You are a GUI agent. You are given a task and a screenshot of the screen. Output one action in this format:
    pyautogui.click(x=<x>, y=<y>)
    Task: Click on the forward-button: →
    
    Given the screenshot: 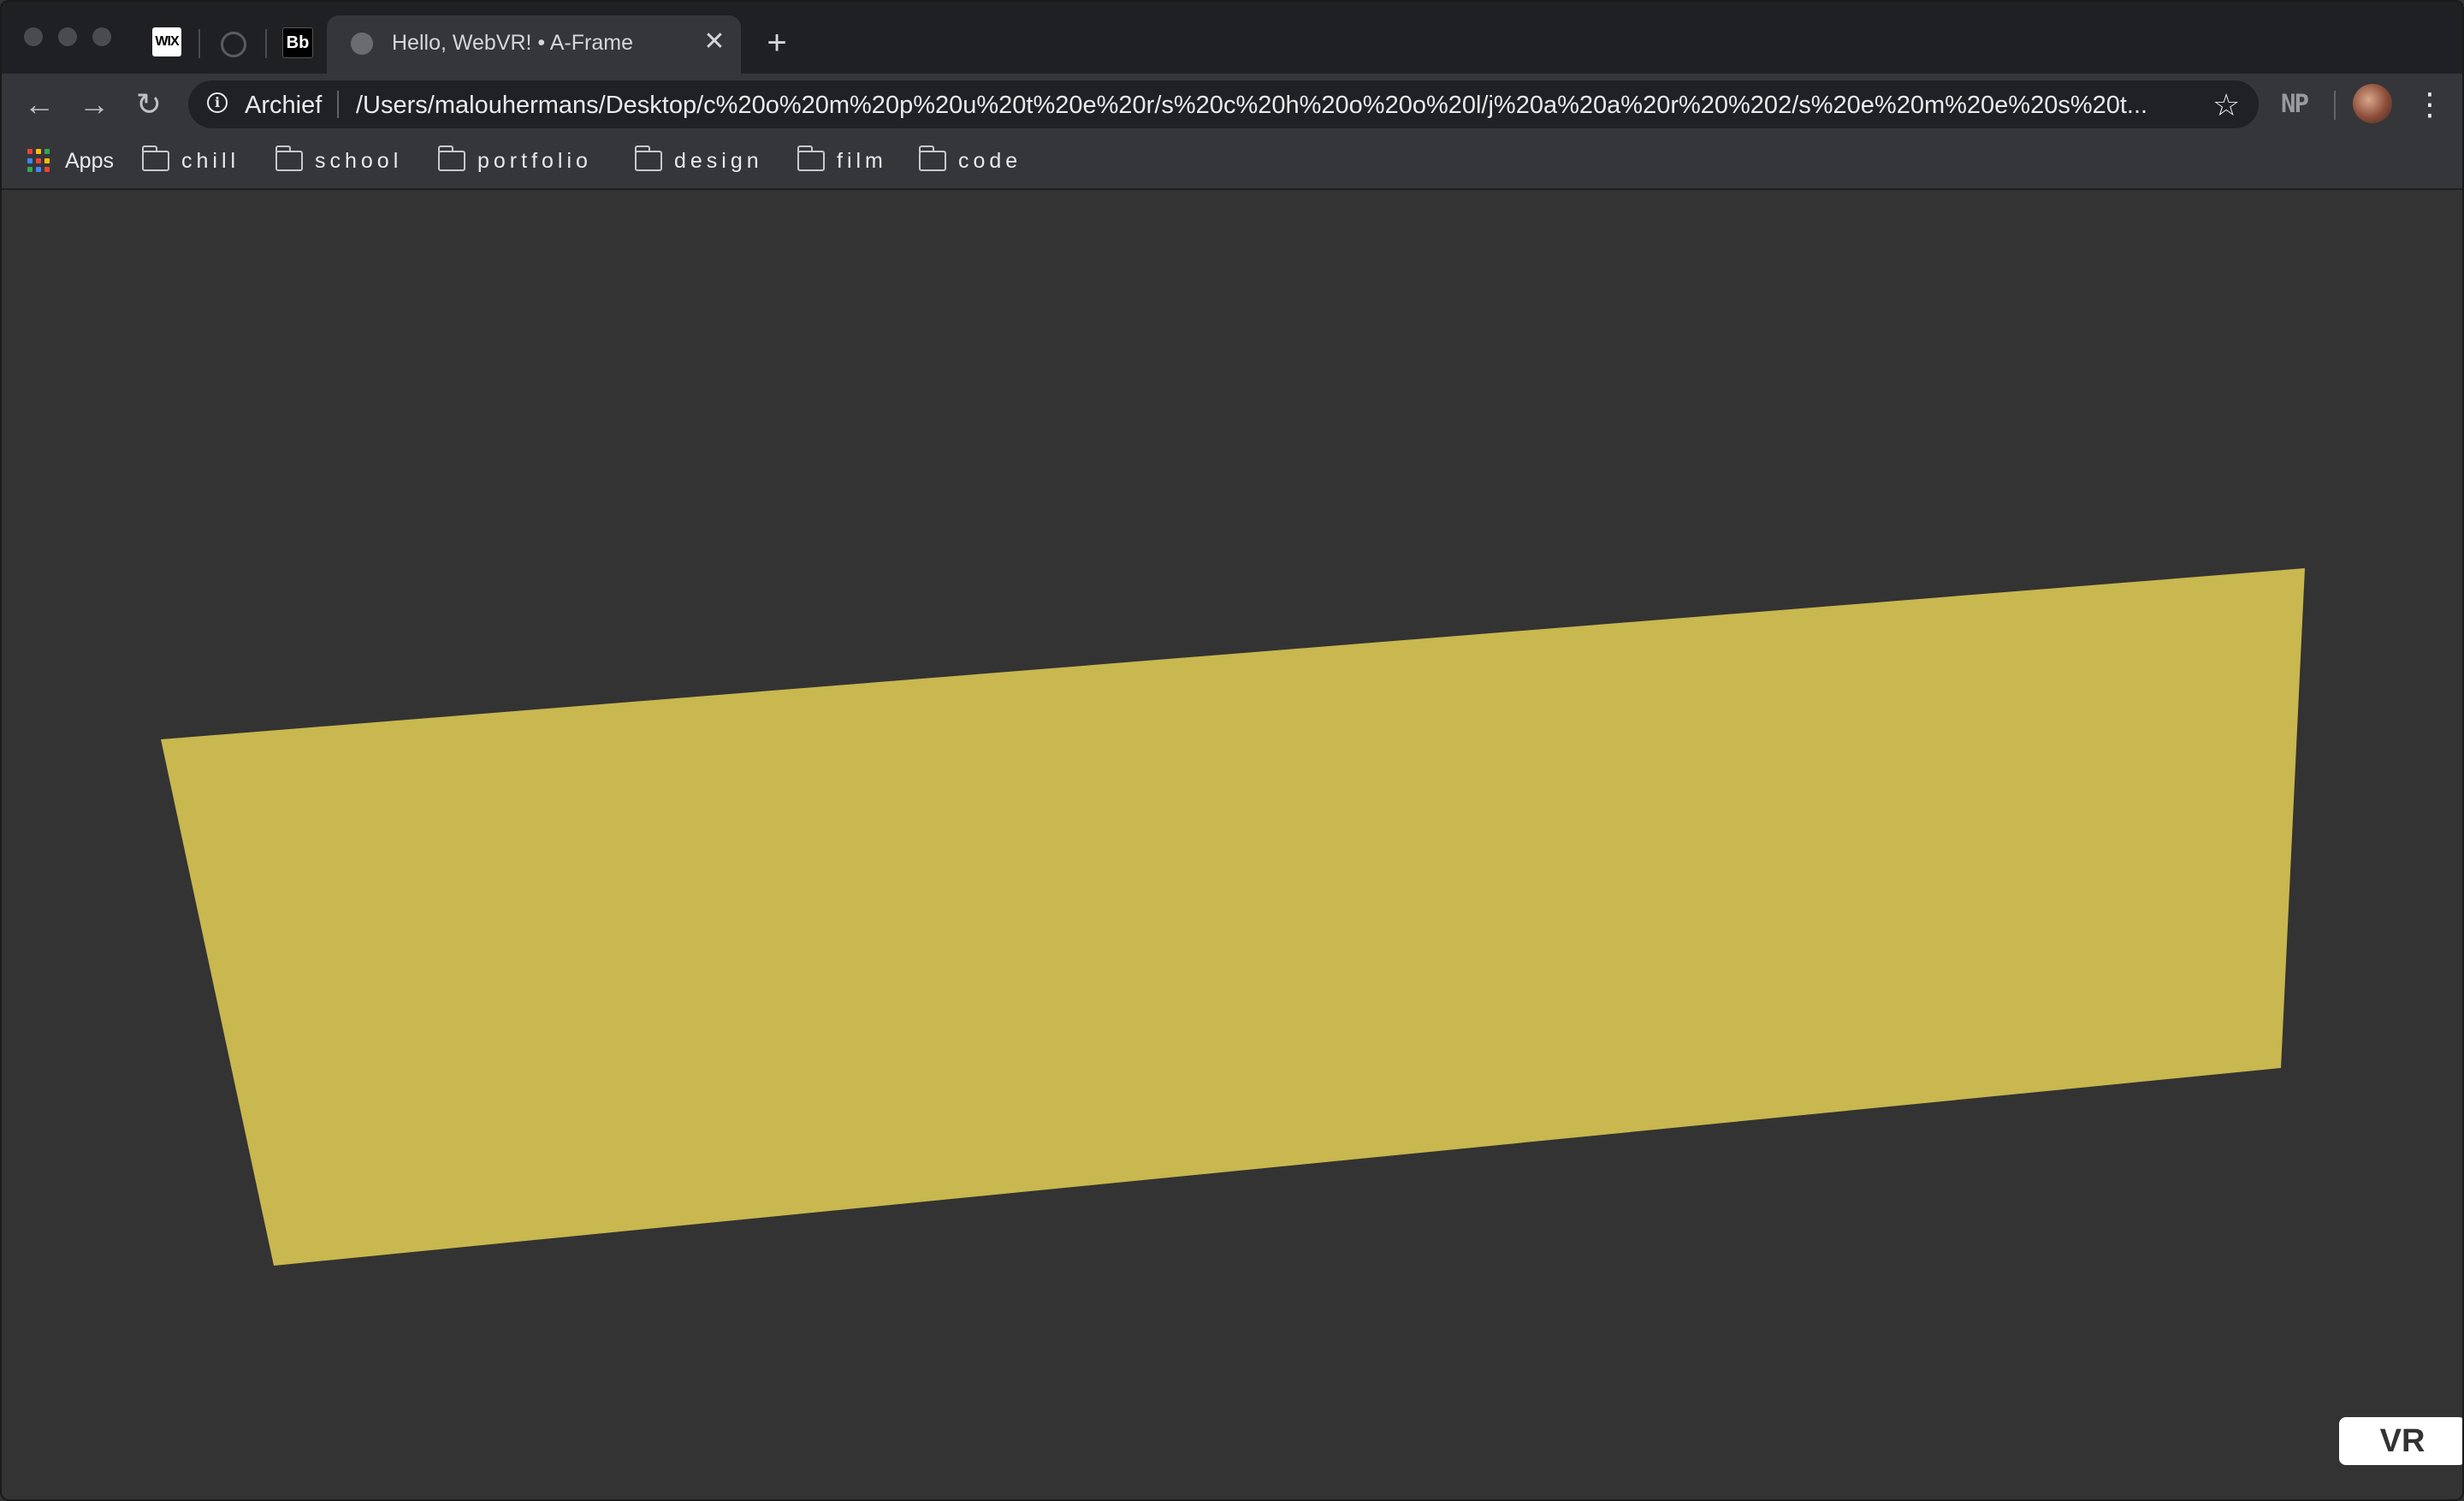 What is the action you would take?
    pyautogui.click(x=94, y=105)
    